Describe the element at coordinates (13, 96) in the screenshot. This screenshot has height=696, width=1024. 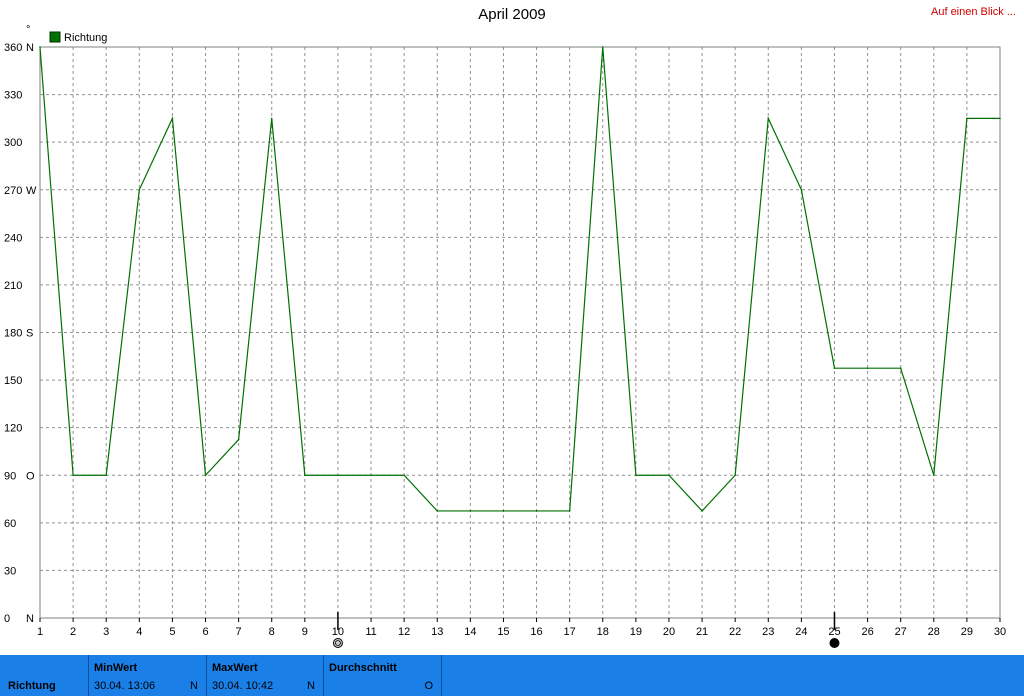
I see `y-tick-label: 330` at that location.